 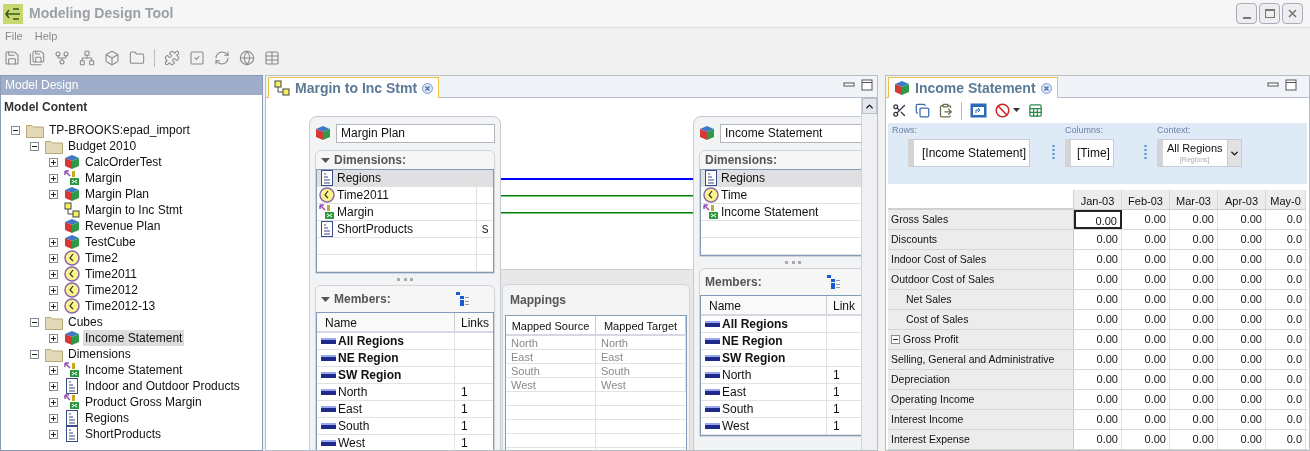 What do you see at coordinates (117, 194) in the screenshot?
I see `tree-item: Margin Plan` at bounding box center [117, 194].